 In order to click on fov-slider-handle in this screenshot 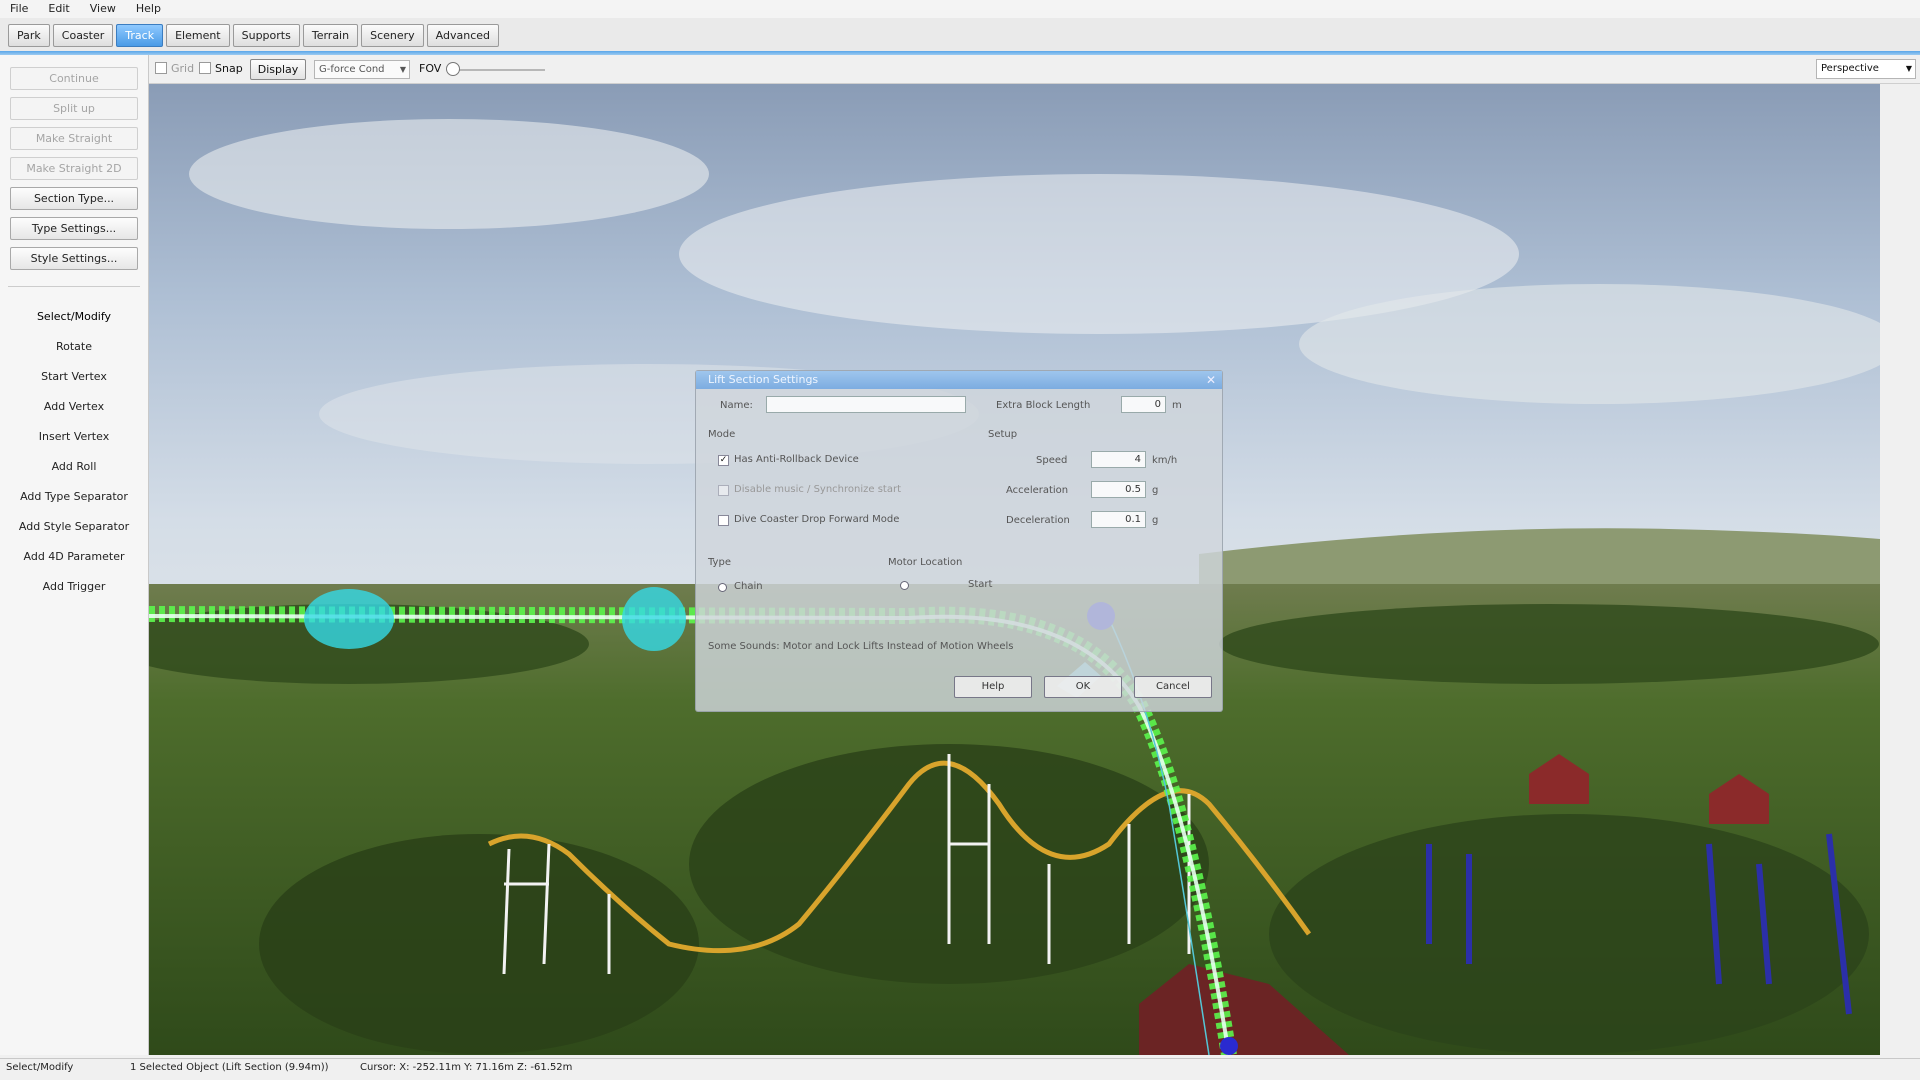, I will do `click(453, 69)`.